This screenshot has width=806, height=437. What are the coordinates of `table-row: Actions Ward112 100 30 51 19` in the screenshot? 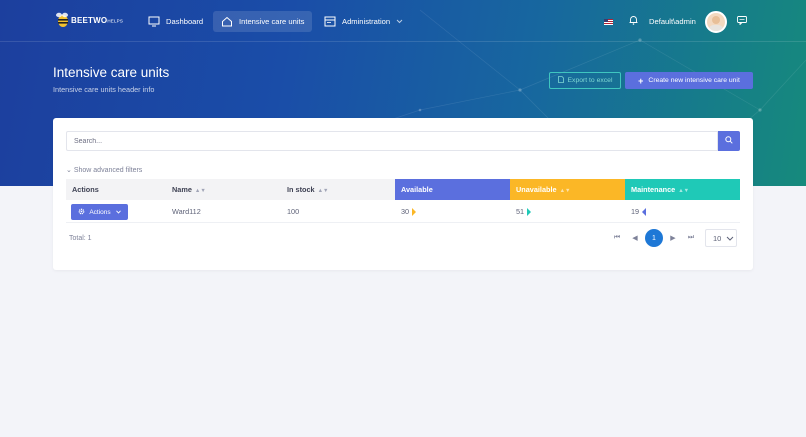 It's located at (403, 212).